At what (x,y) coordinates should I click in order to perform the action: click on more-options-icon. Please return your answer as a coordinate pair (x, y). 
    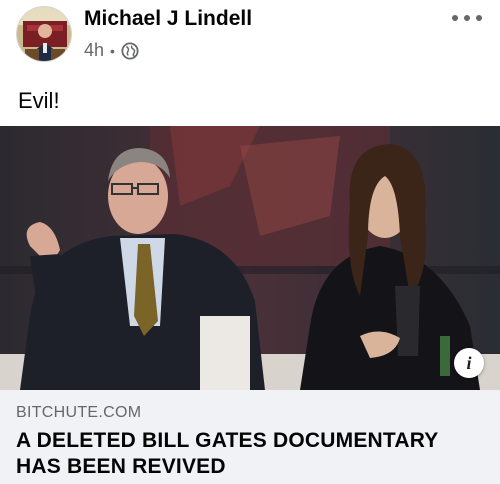
    Looking at the image, I should click on (467, 18).